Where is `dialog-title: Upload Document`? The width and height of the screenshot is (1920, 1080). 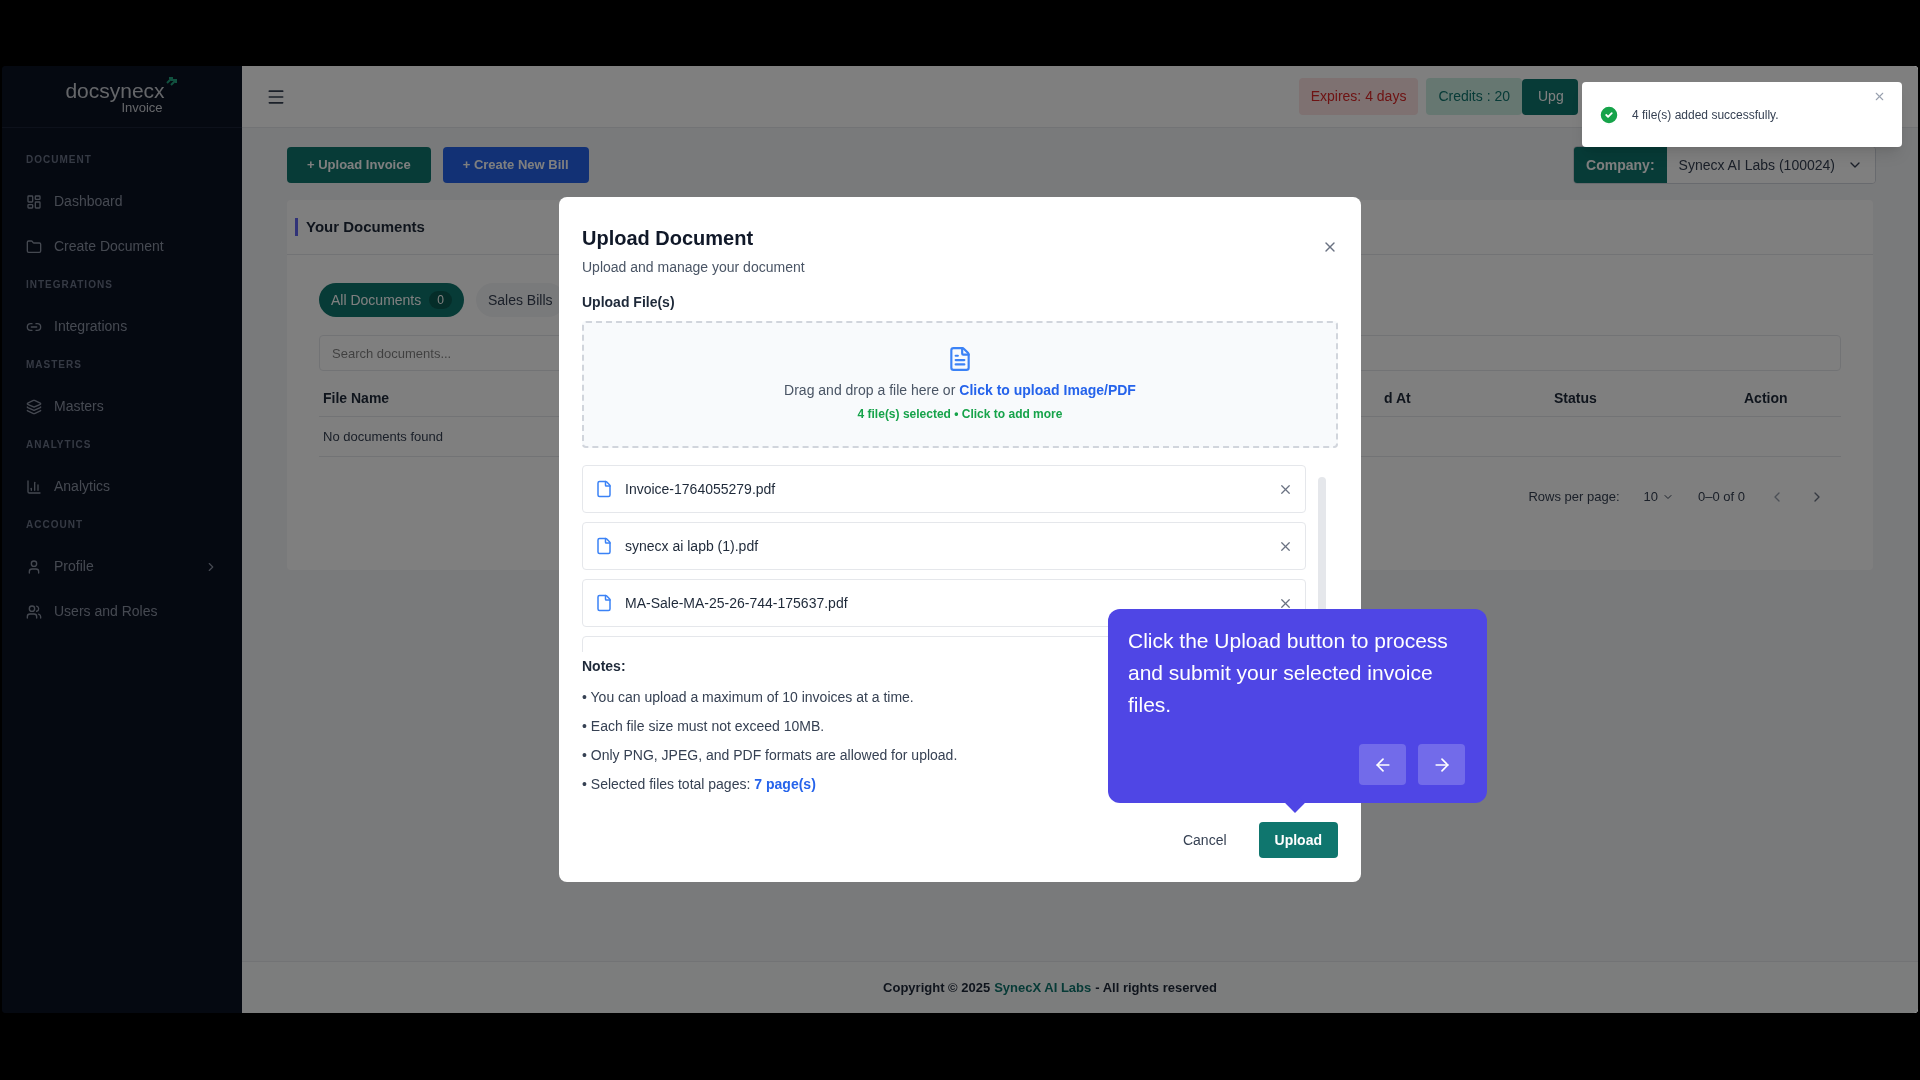
dialog-title: Upload Document is located at coordinates (668, 238).